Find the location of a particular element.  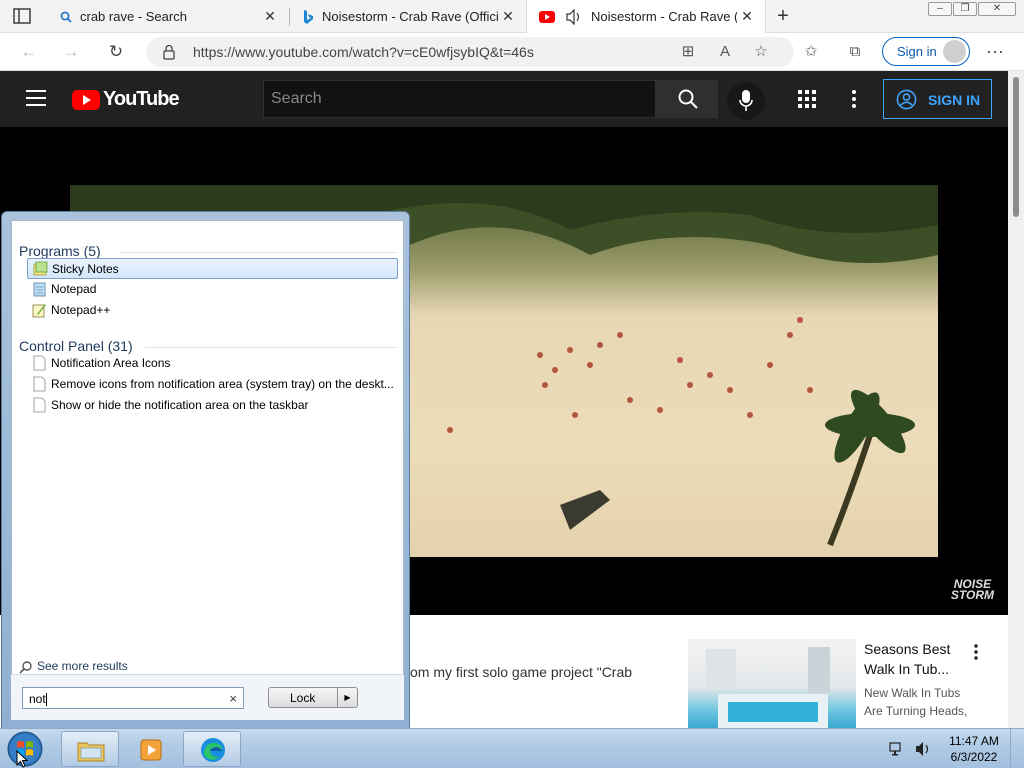

user-circle-icon is located at coordinates (906, 99).